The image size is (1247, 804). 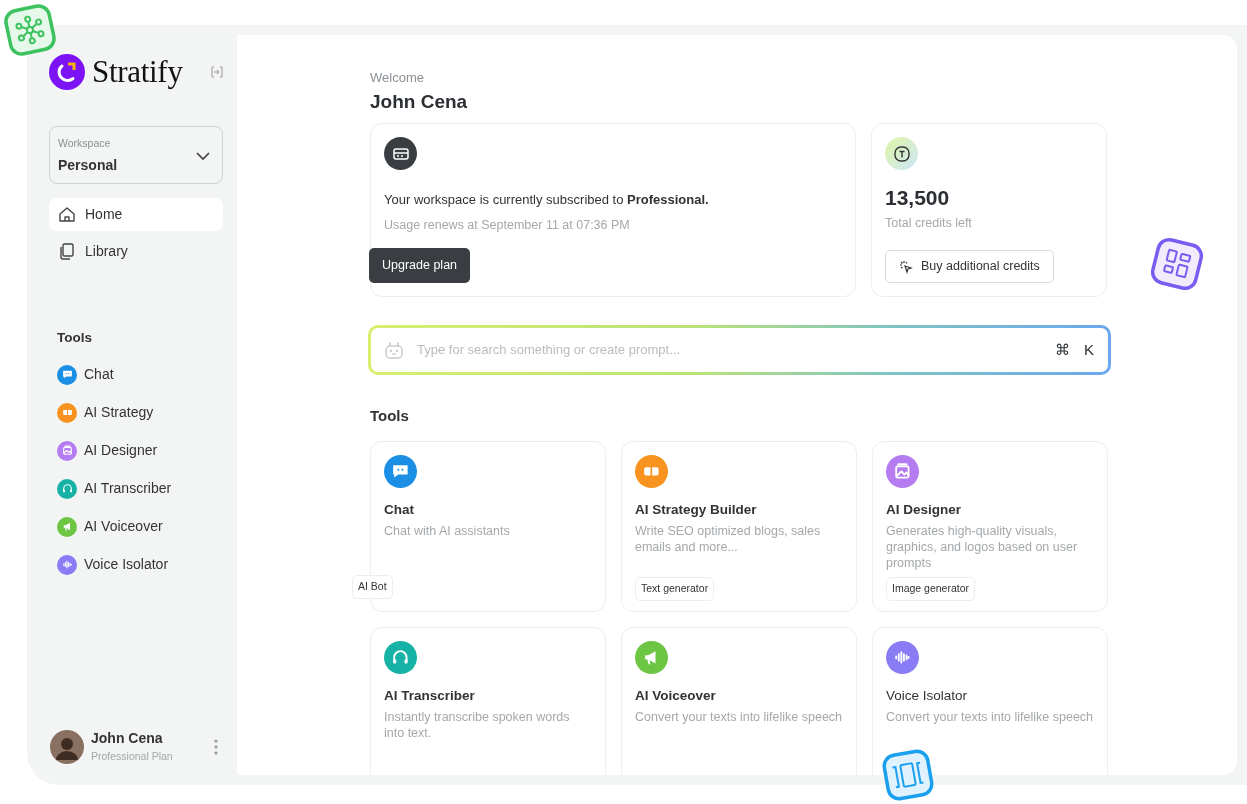 I want to click on tool-card: AI Transcriber Instantly transcribe spoken words into text., so click(x=488, y=700).